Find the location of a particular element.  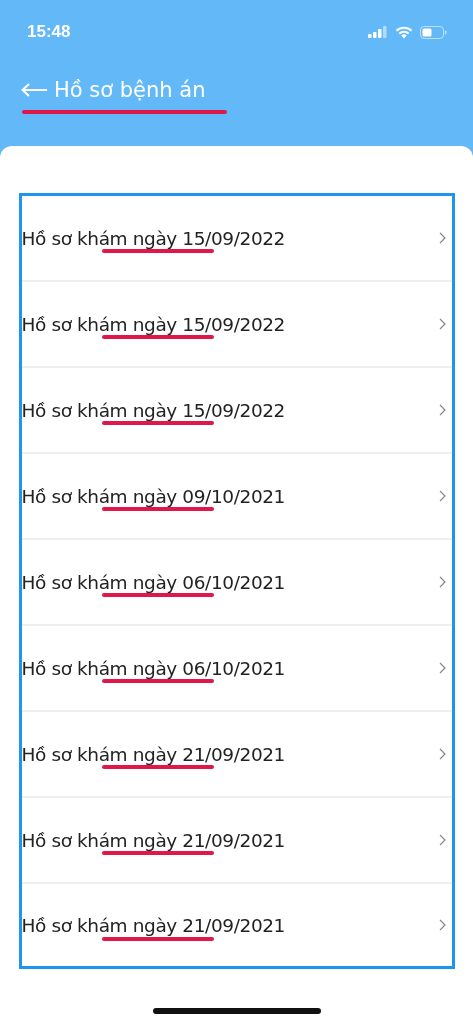

back-arrow-icon is located at coordinates (34, 90).